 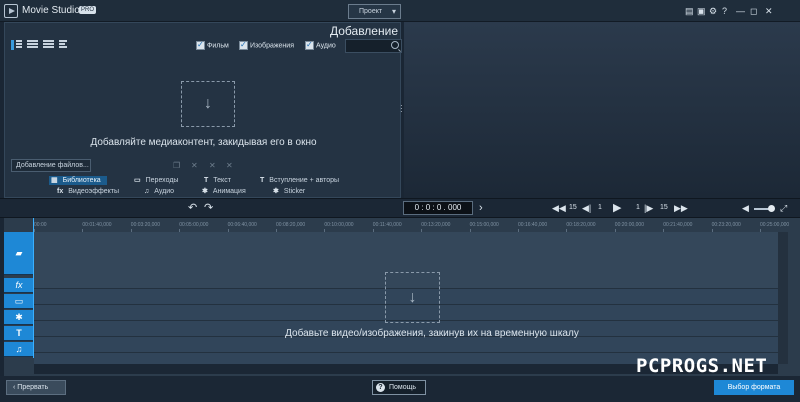 I want to click on library-title: Добавление, so click(x=364, y=31).